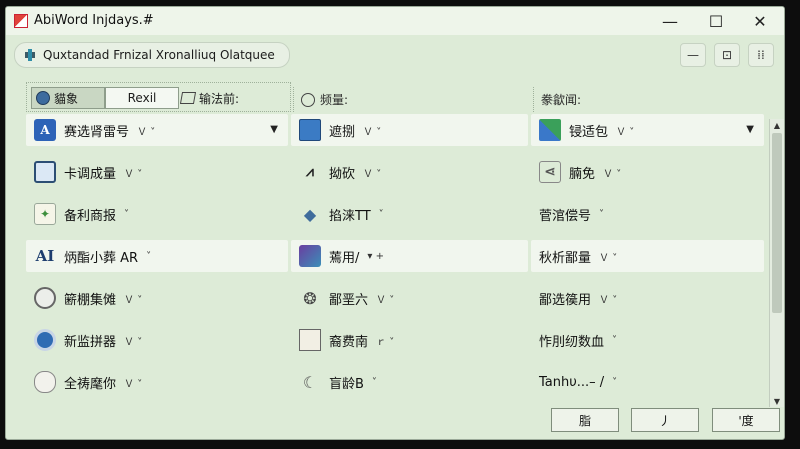 This screenshot has height=449, width=800. What do you see at coordinates (693, 55) in the screenshot?
I see `minus-tool-button: —` at bounding box center [693, 55].